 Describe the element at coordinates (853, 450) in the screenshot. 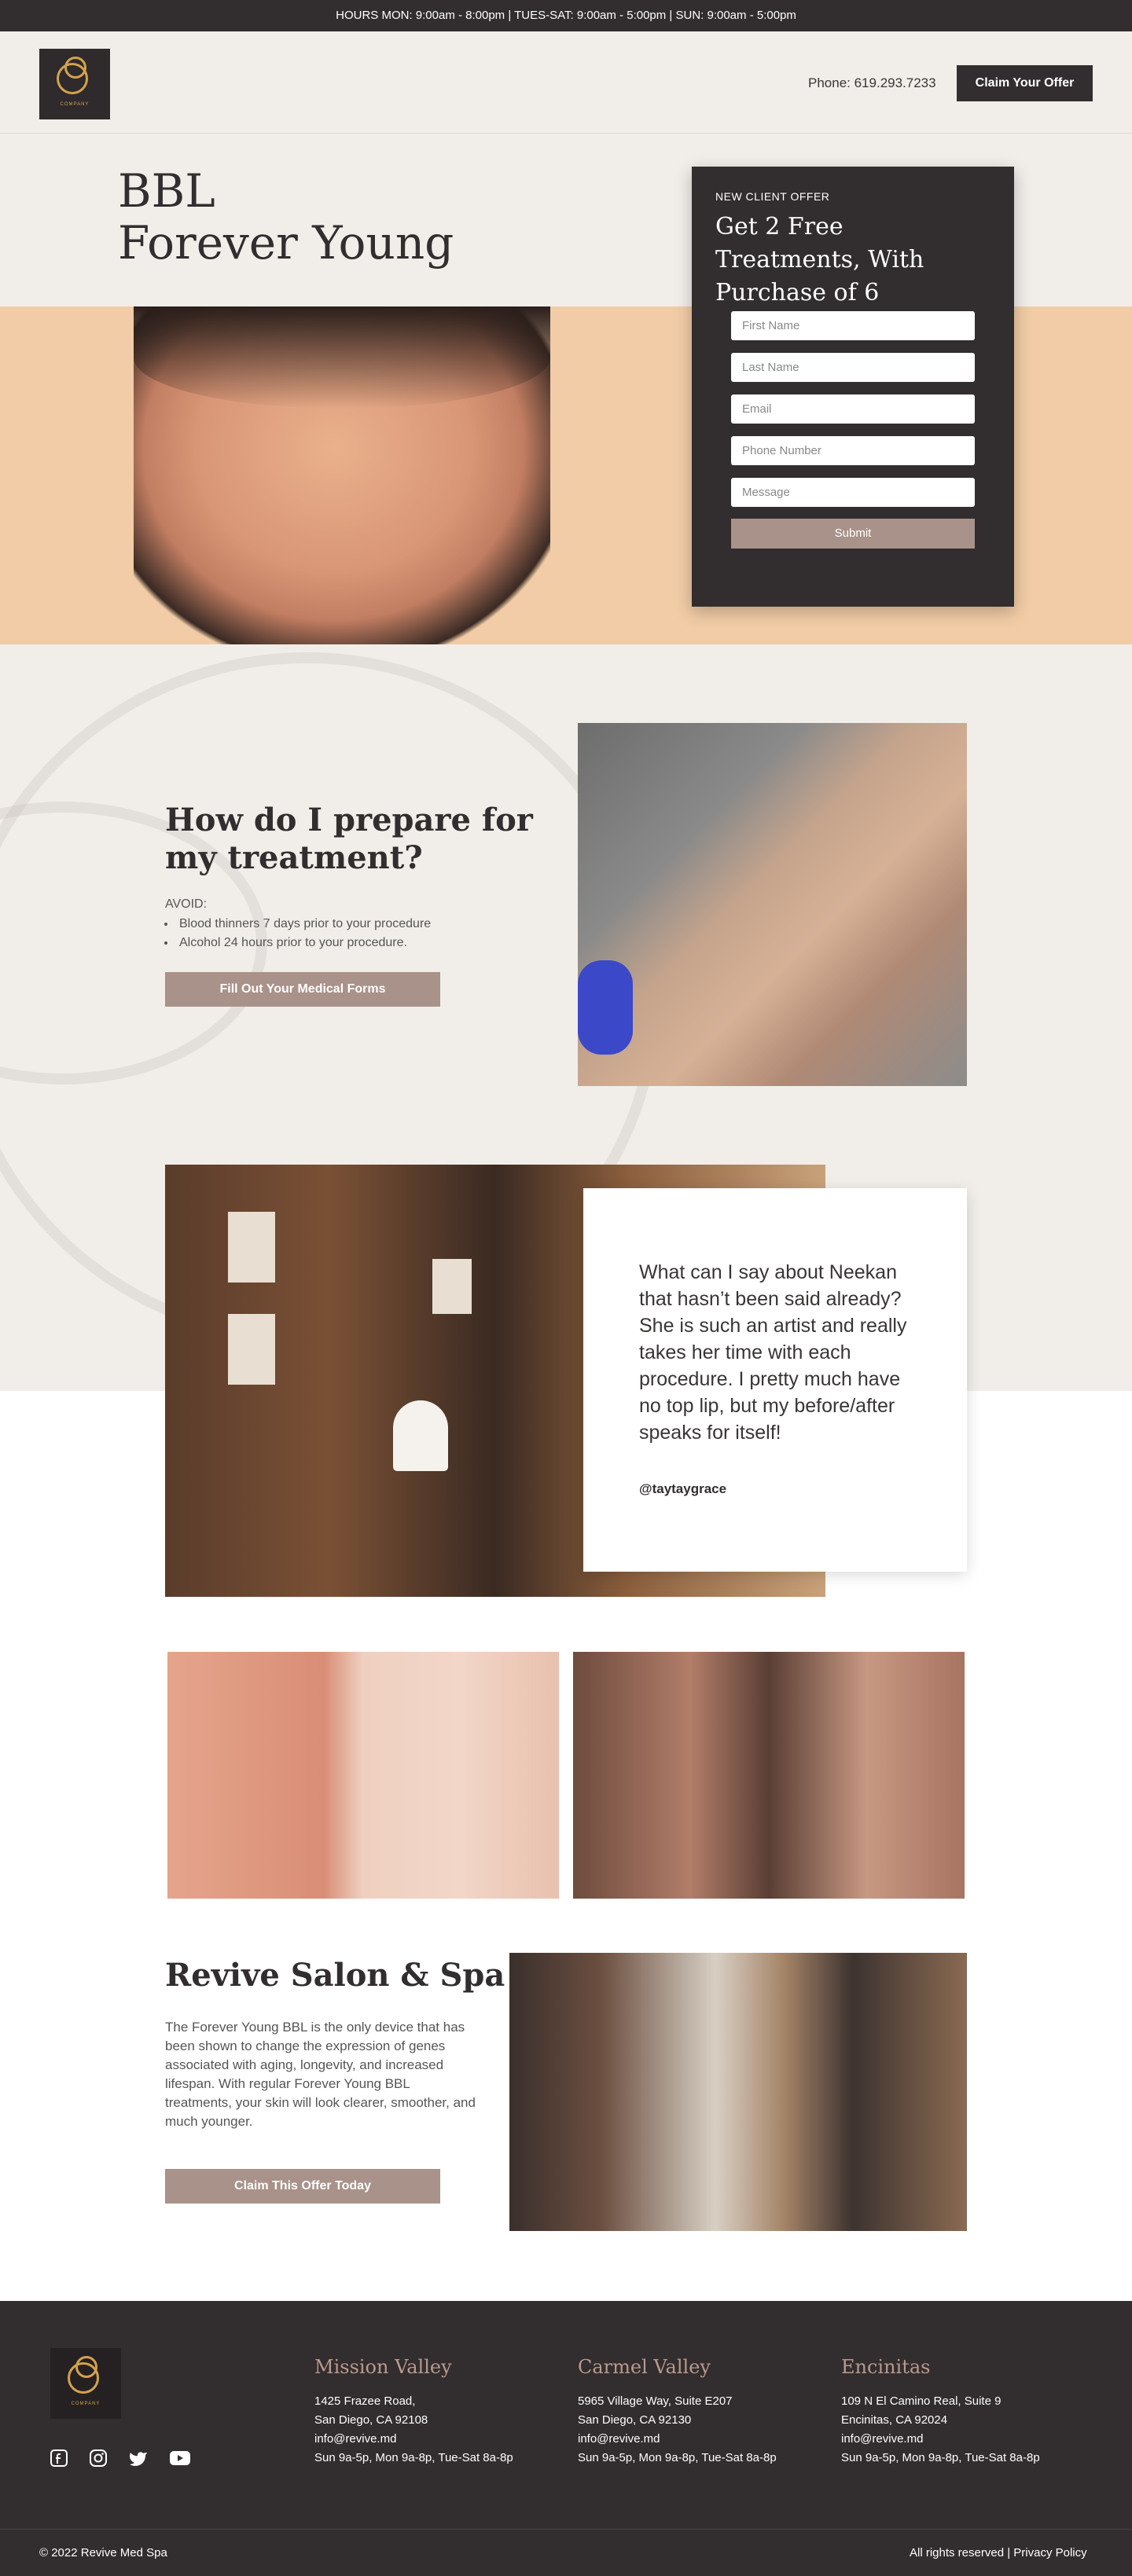

I see `phone-input` at that location.